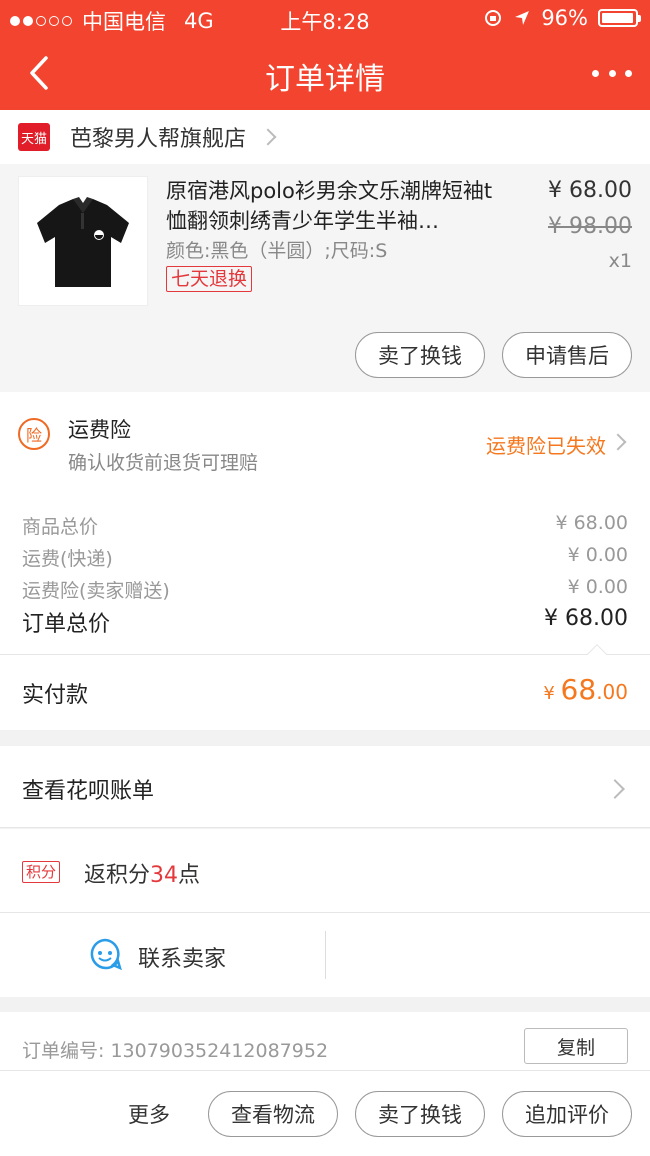 The image size is (650, 1156). I want to click on cost-label: 订单总价, so click(66, 624).